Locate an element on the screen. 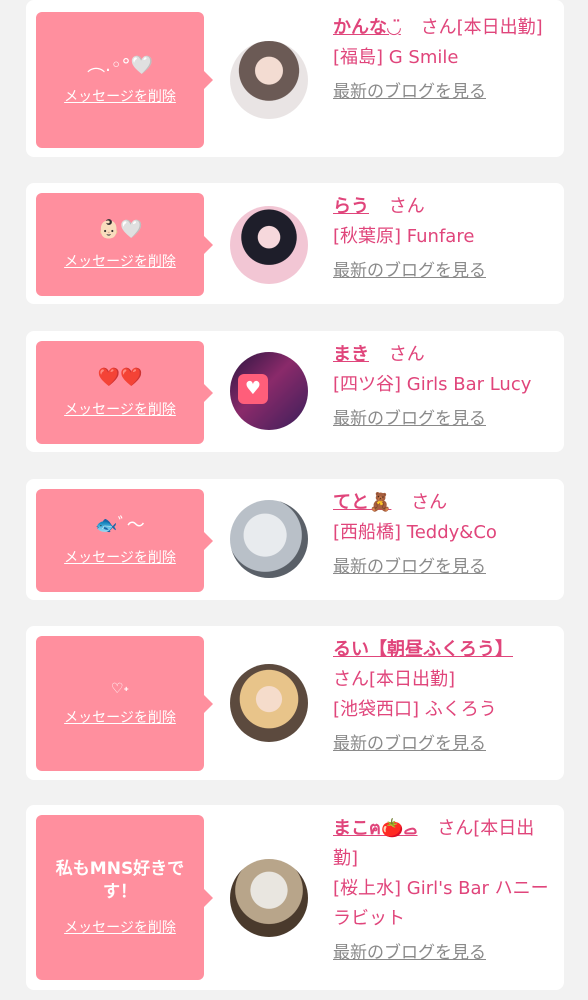 Image resolution: width=588 pixels, height=1000 pixels. cast-info: かんな◡̈ さん[本日出勤] [福島] G Smile 最新のブログを見る is located at coordinates (444, 60).